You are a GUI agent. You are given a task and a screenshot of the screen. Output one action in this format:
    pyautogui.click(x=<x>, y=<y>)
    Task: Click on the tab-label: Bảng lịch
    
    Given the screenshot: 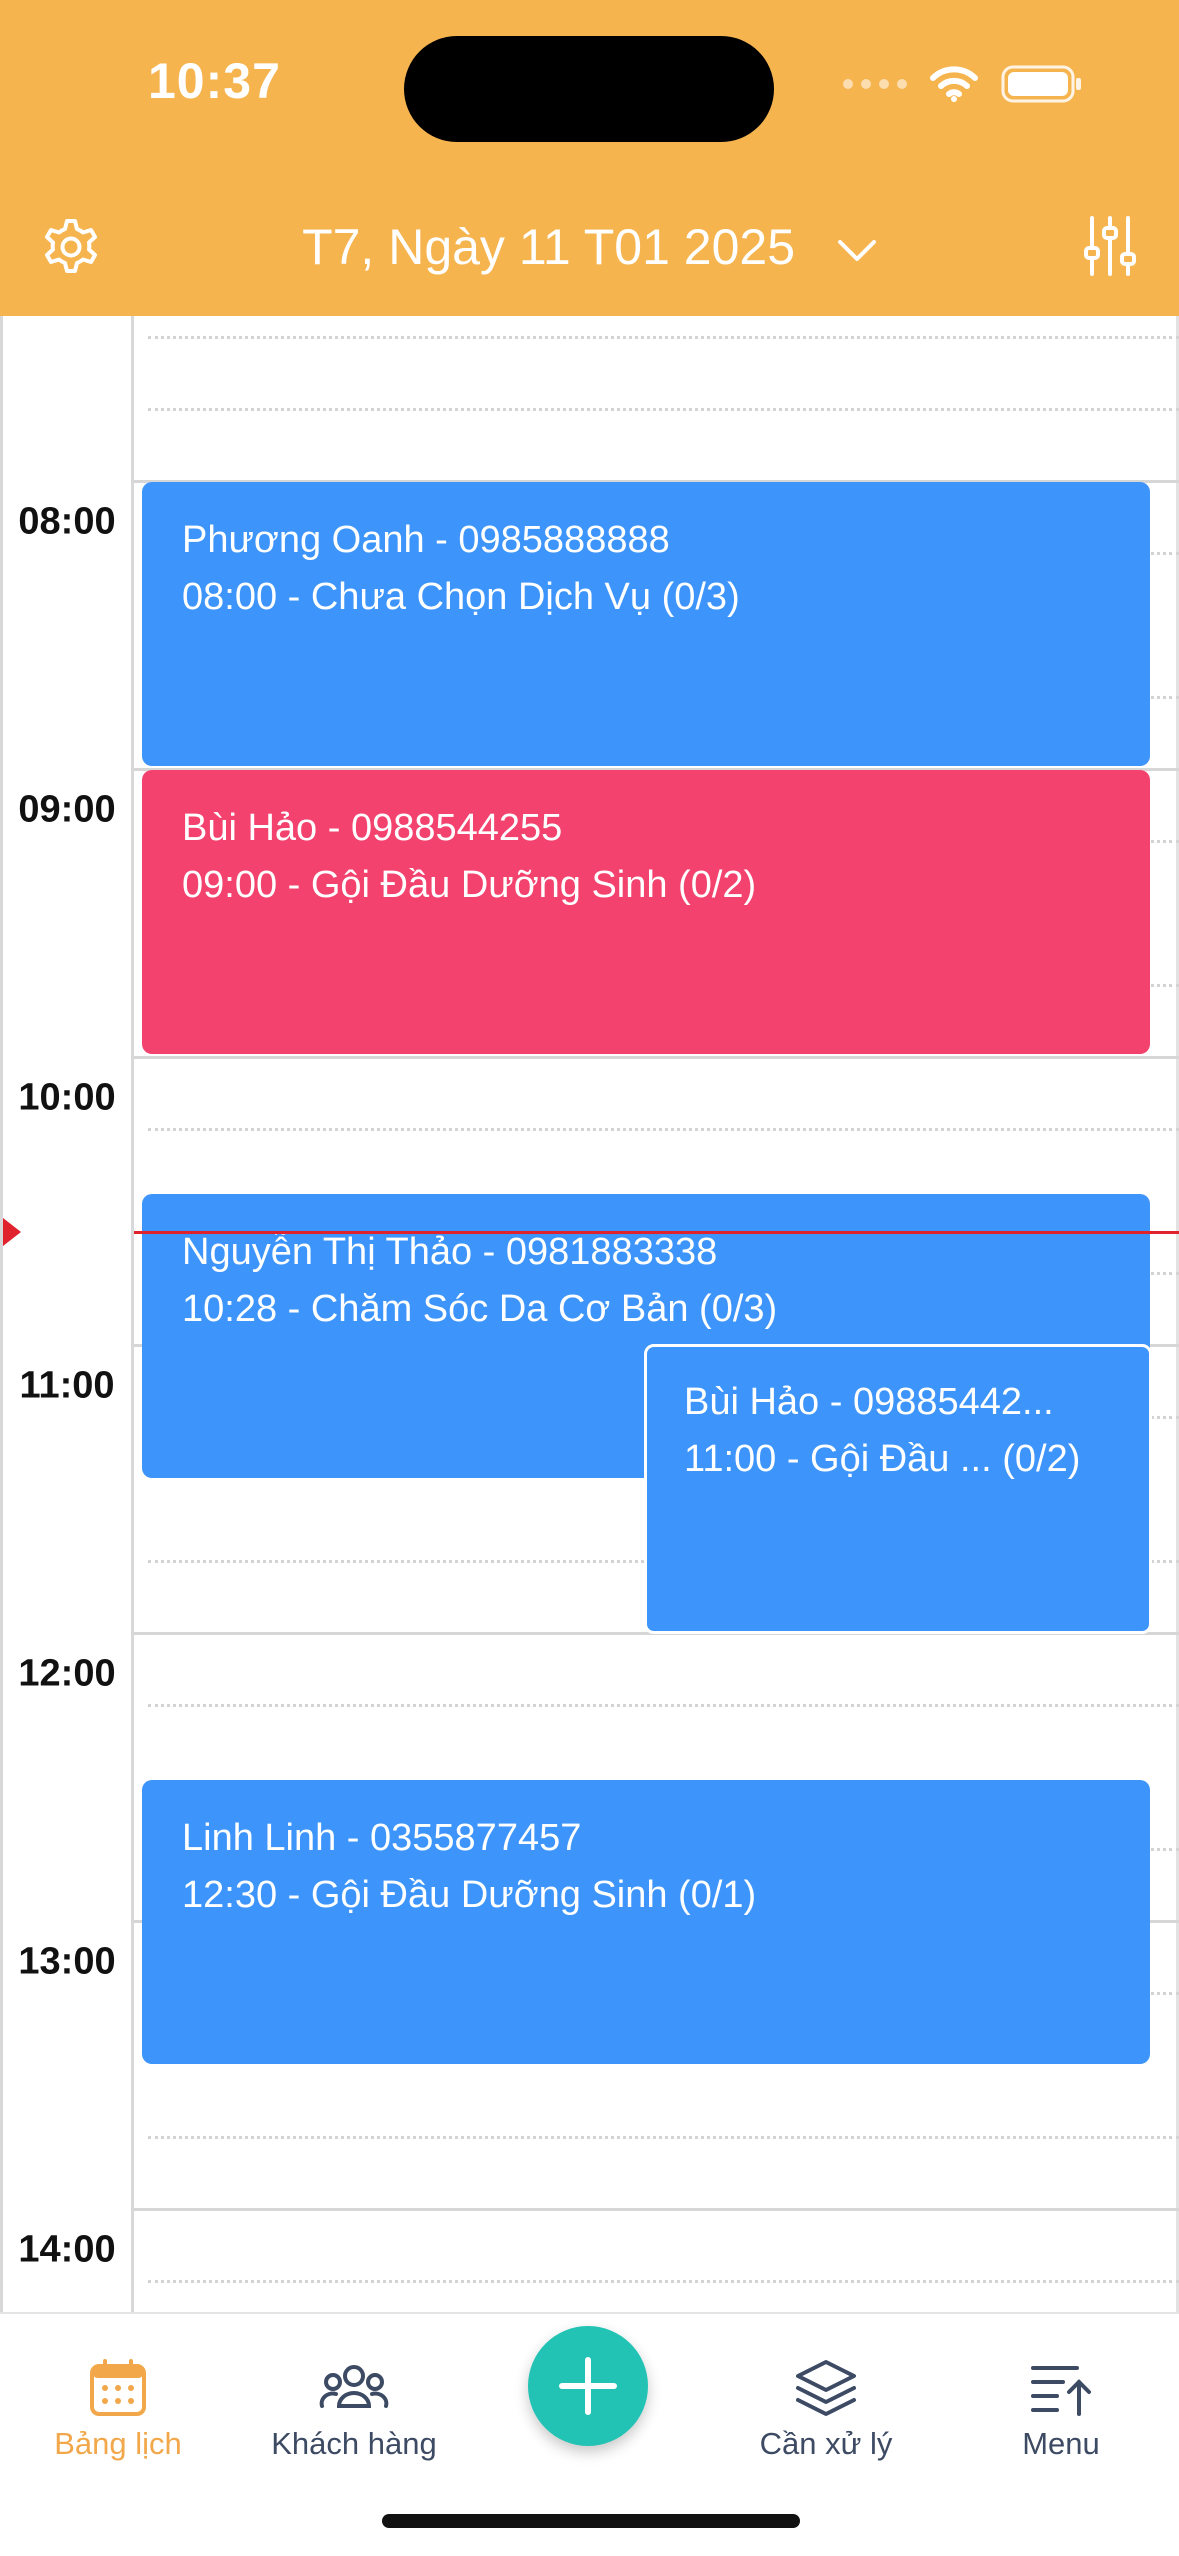 What is the action you would take?
    pyautogui.click(x=118, y=2443)
    